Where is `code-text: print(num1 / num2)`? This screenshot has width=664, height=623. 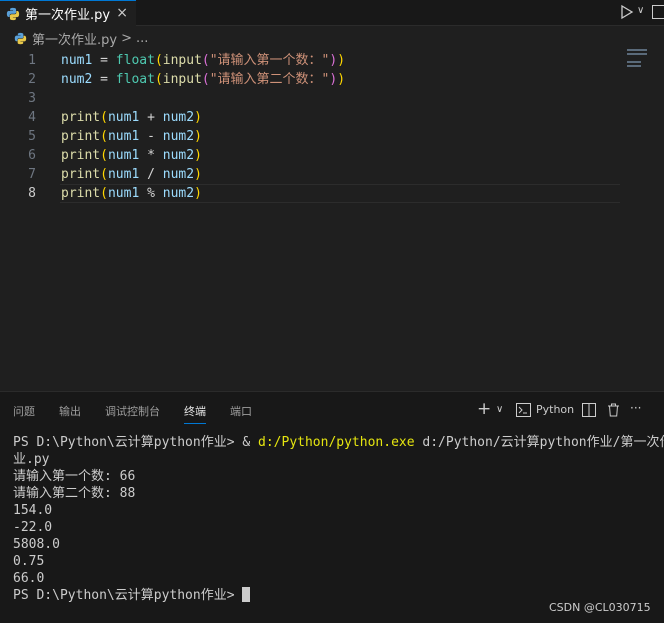
code-text: print(num1 / num2) is located at coordinates (131, 174).